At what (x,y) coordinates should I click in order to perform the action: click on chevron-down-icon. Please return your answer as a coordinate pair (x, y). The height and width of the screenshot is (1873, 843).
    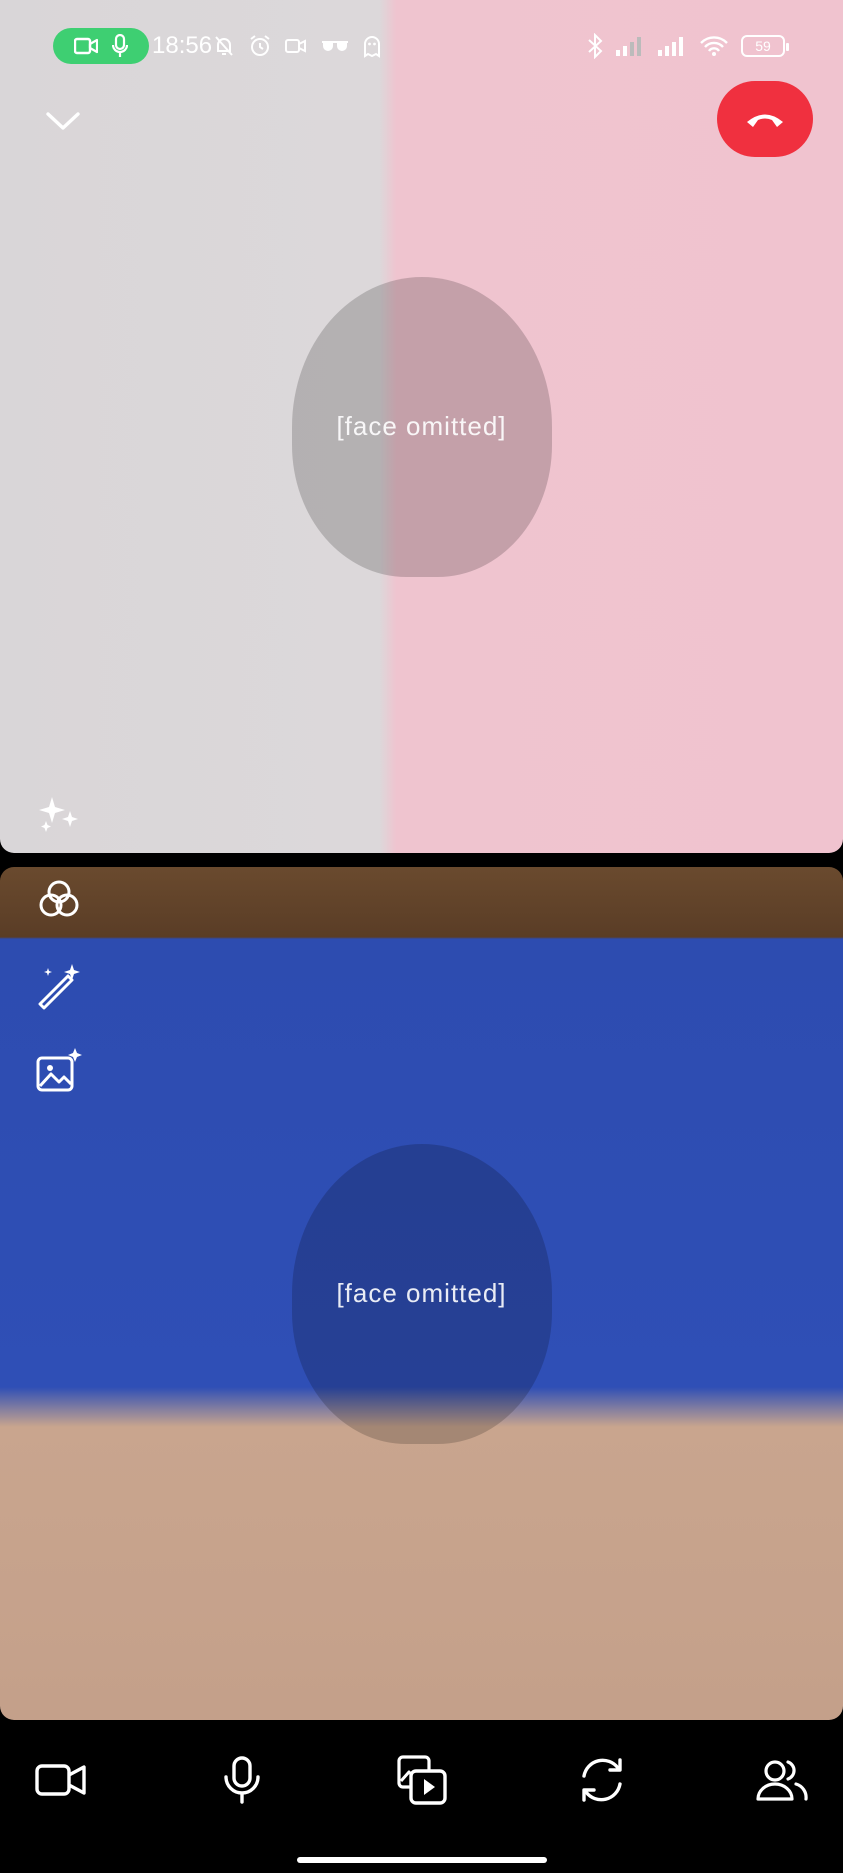
    Looking at the image, I should click on (63, 122).